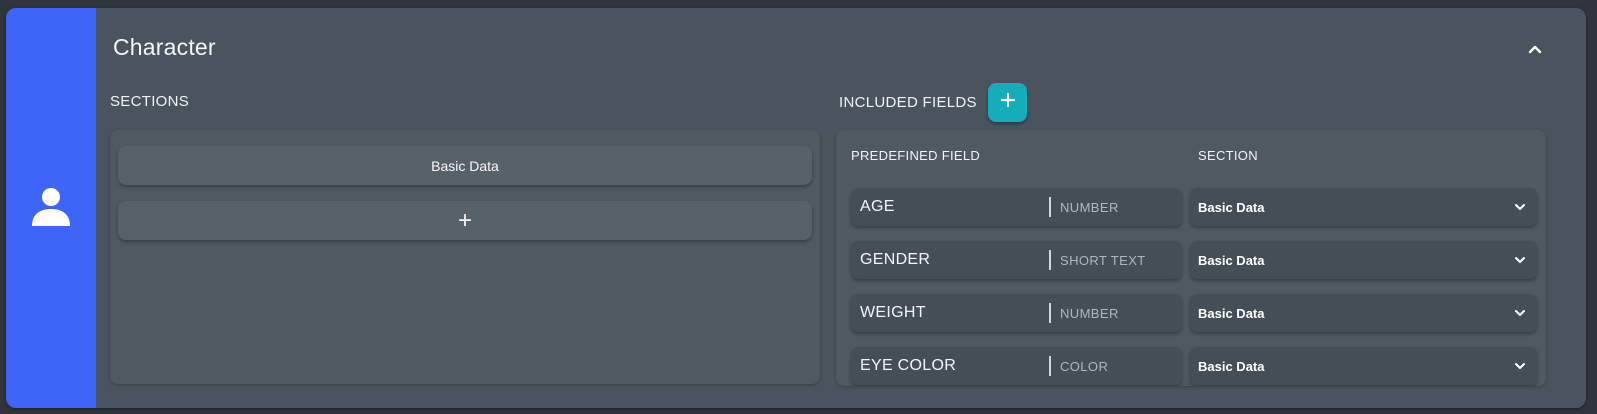  I want to click on user-icon, so click(51, 208).